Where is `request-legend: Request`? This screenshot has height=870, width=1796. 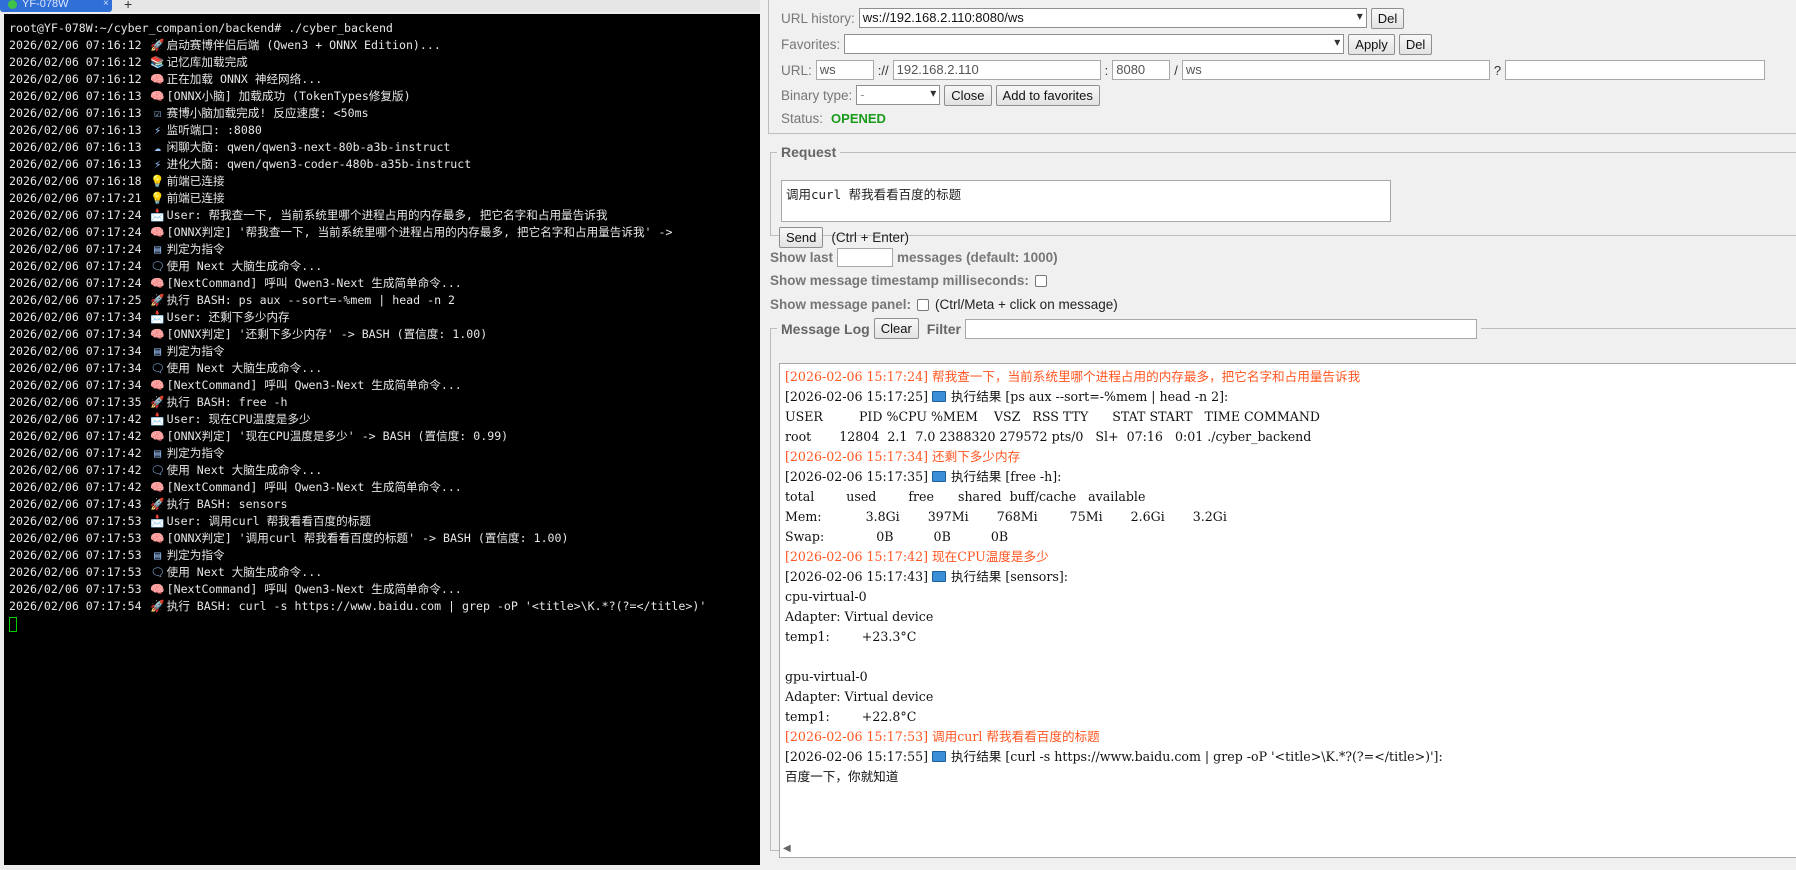 request-legend: Request is located at coordinates (809, 152).